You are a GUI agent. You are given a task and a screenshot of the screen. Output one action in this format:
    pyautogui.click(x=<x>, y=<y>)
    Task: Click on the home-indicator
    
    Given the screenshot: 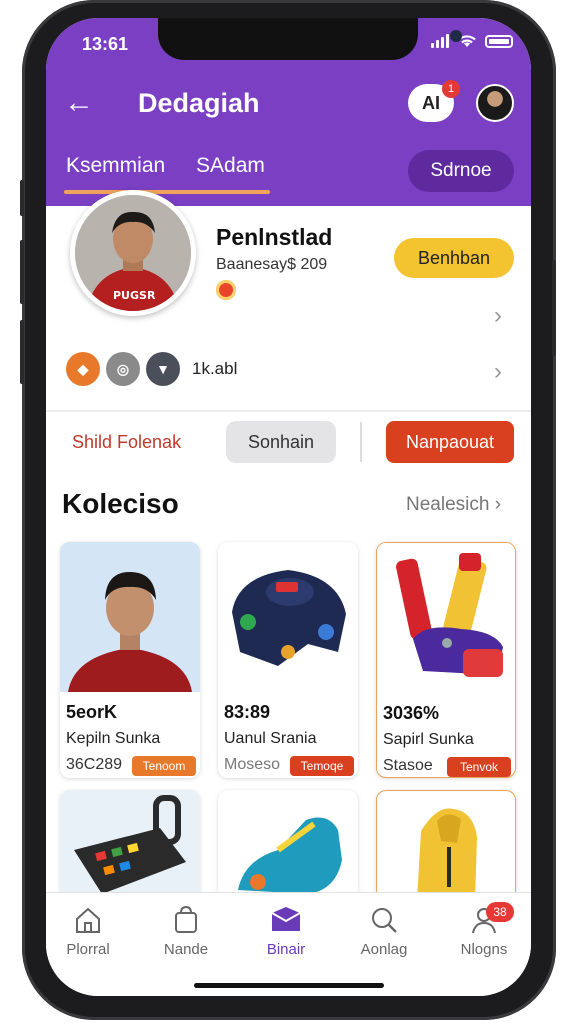 What is the action you would take?
    pyautogui.click(x=289, y=985)
    